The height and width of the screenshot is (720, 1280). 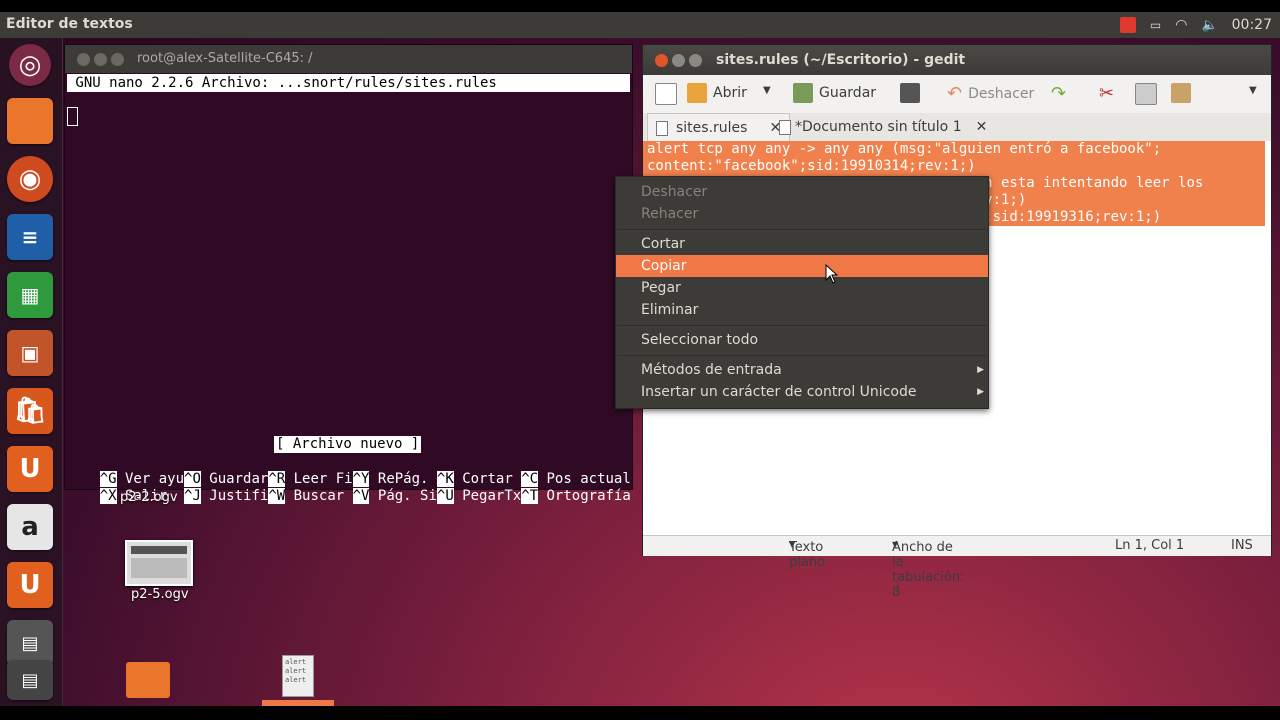 I want to click on clock: 00:27, so click(x=1252, y=25).